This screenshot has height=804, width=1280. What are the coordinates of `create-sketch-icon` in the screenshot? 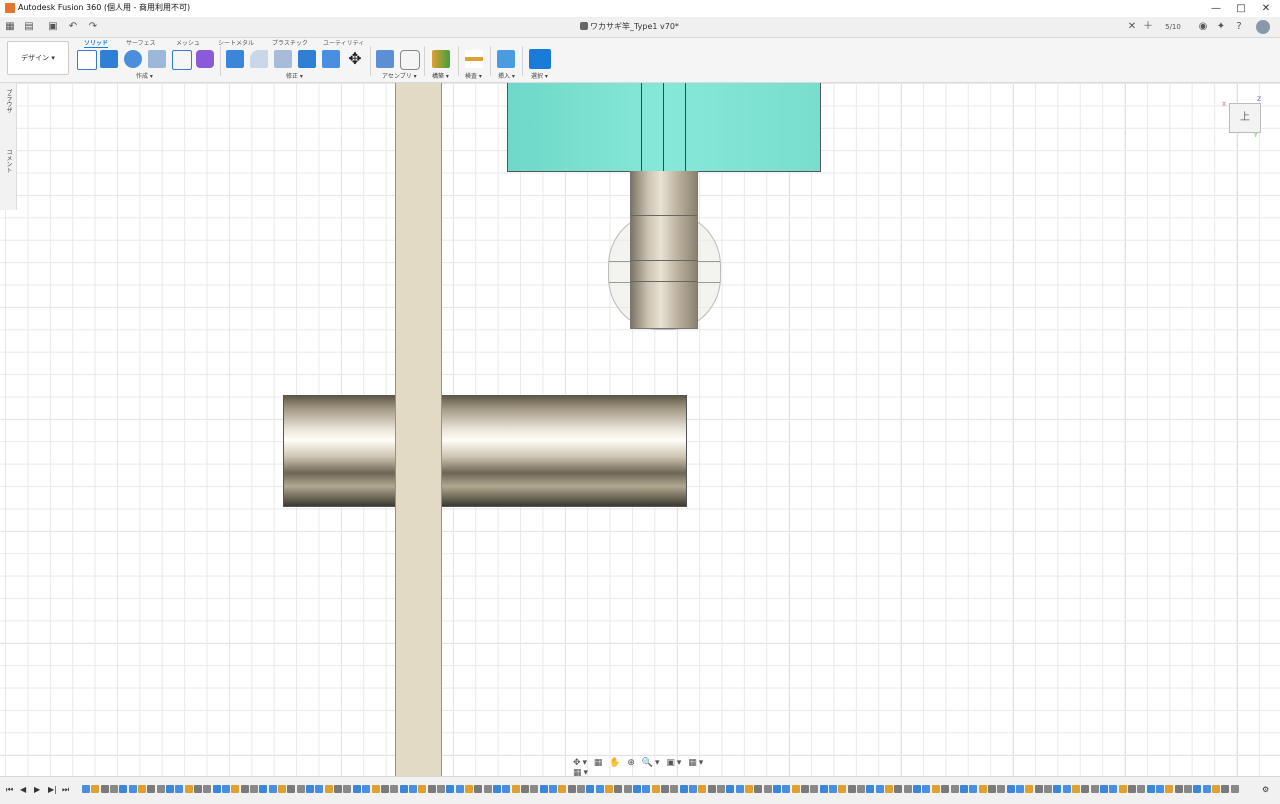 It's located at (87, 60).